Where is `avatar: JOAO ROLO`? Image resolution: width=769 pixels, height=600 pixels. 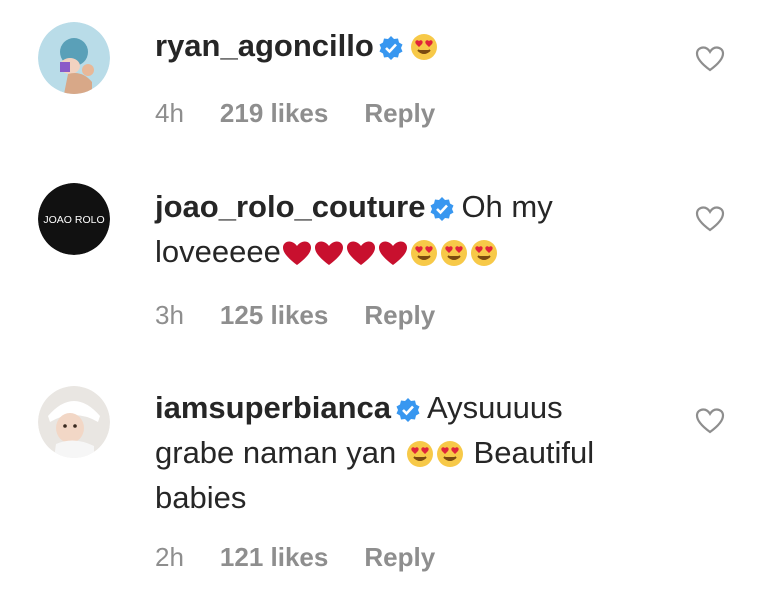
avatar: JOAO ROLO is located at coordinates (74, 219).